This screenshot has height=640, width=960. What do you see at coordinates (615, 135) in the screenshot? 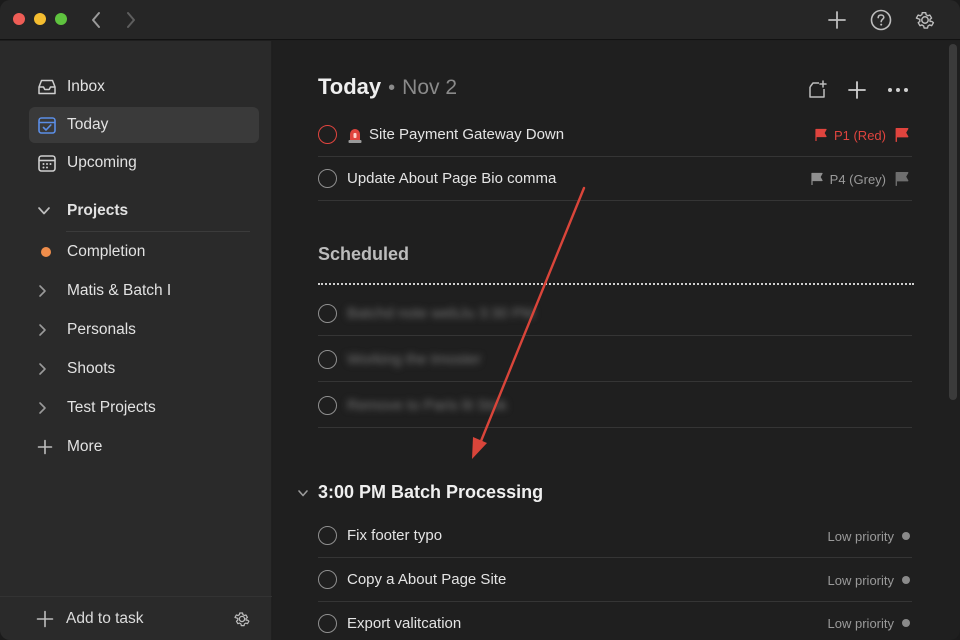
I see `task-row: Site Payment Gateway Down P1 (Red)` at bounding box center [615, 135].